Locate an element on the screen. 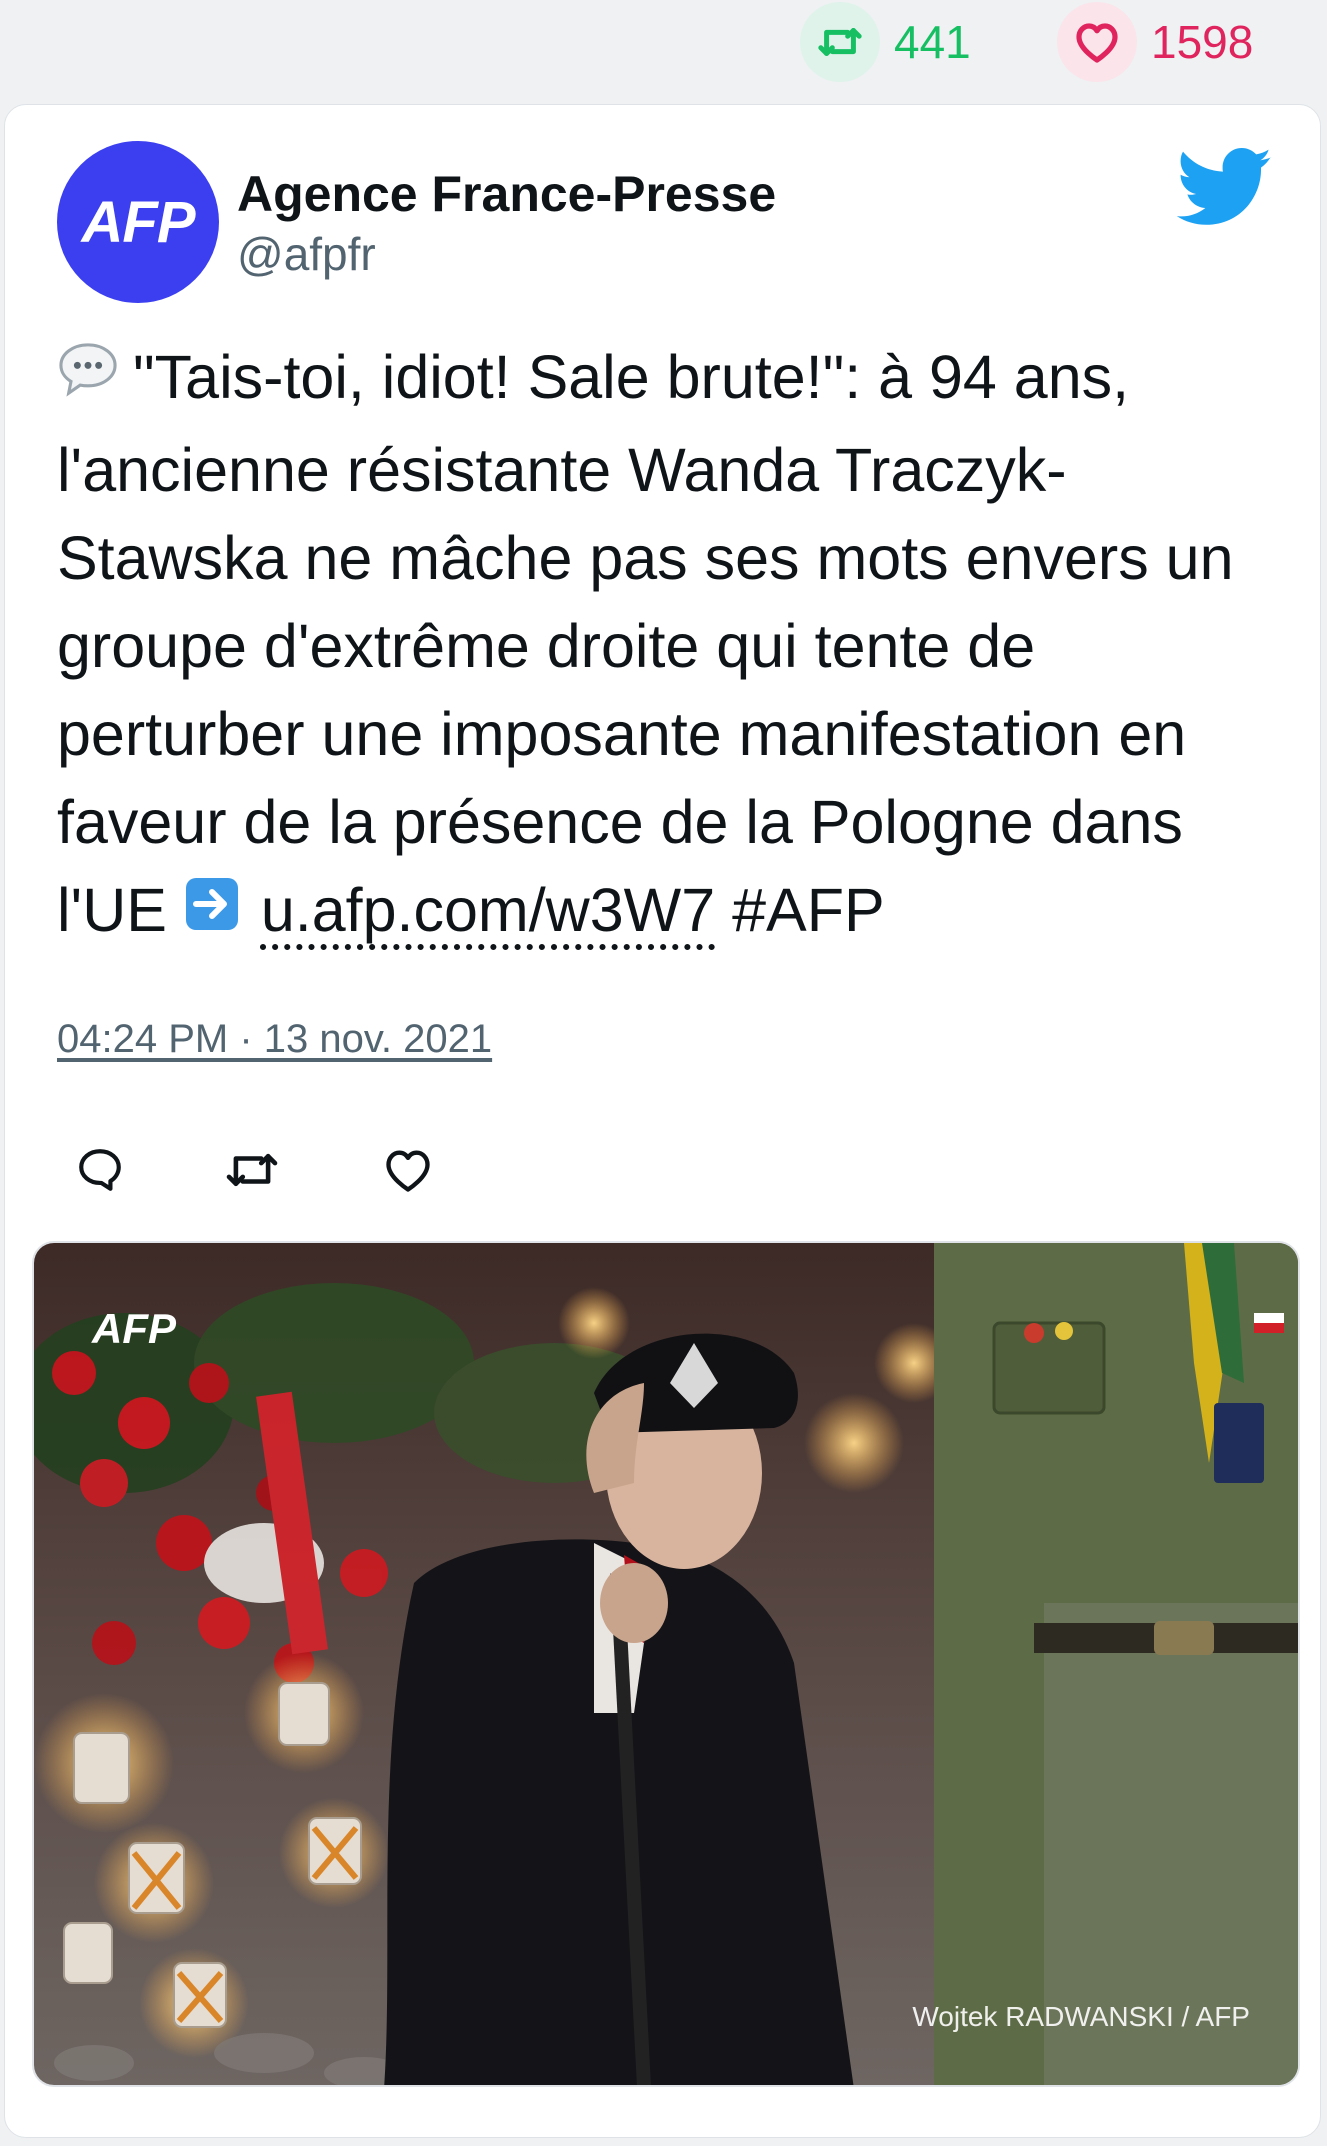 This screenshot has height=2146, width=1327. right-arrow-icon is located at coordinates (212, 911).